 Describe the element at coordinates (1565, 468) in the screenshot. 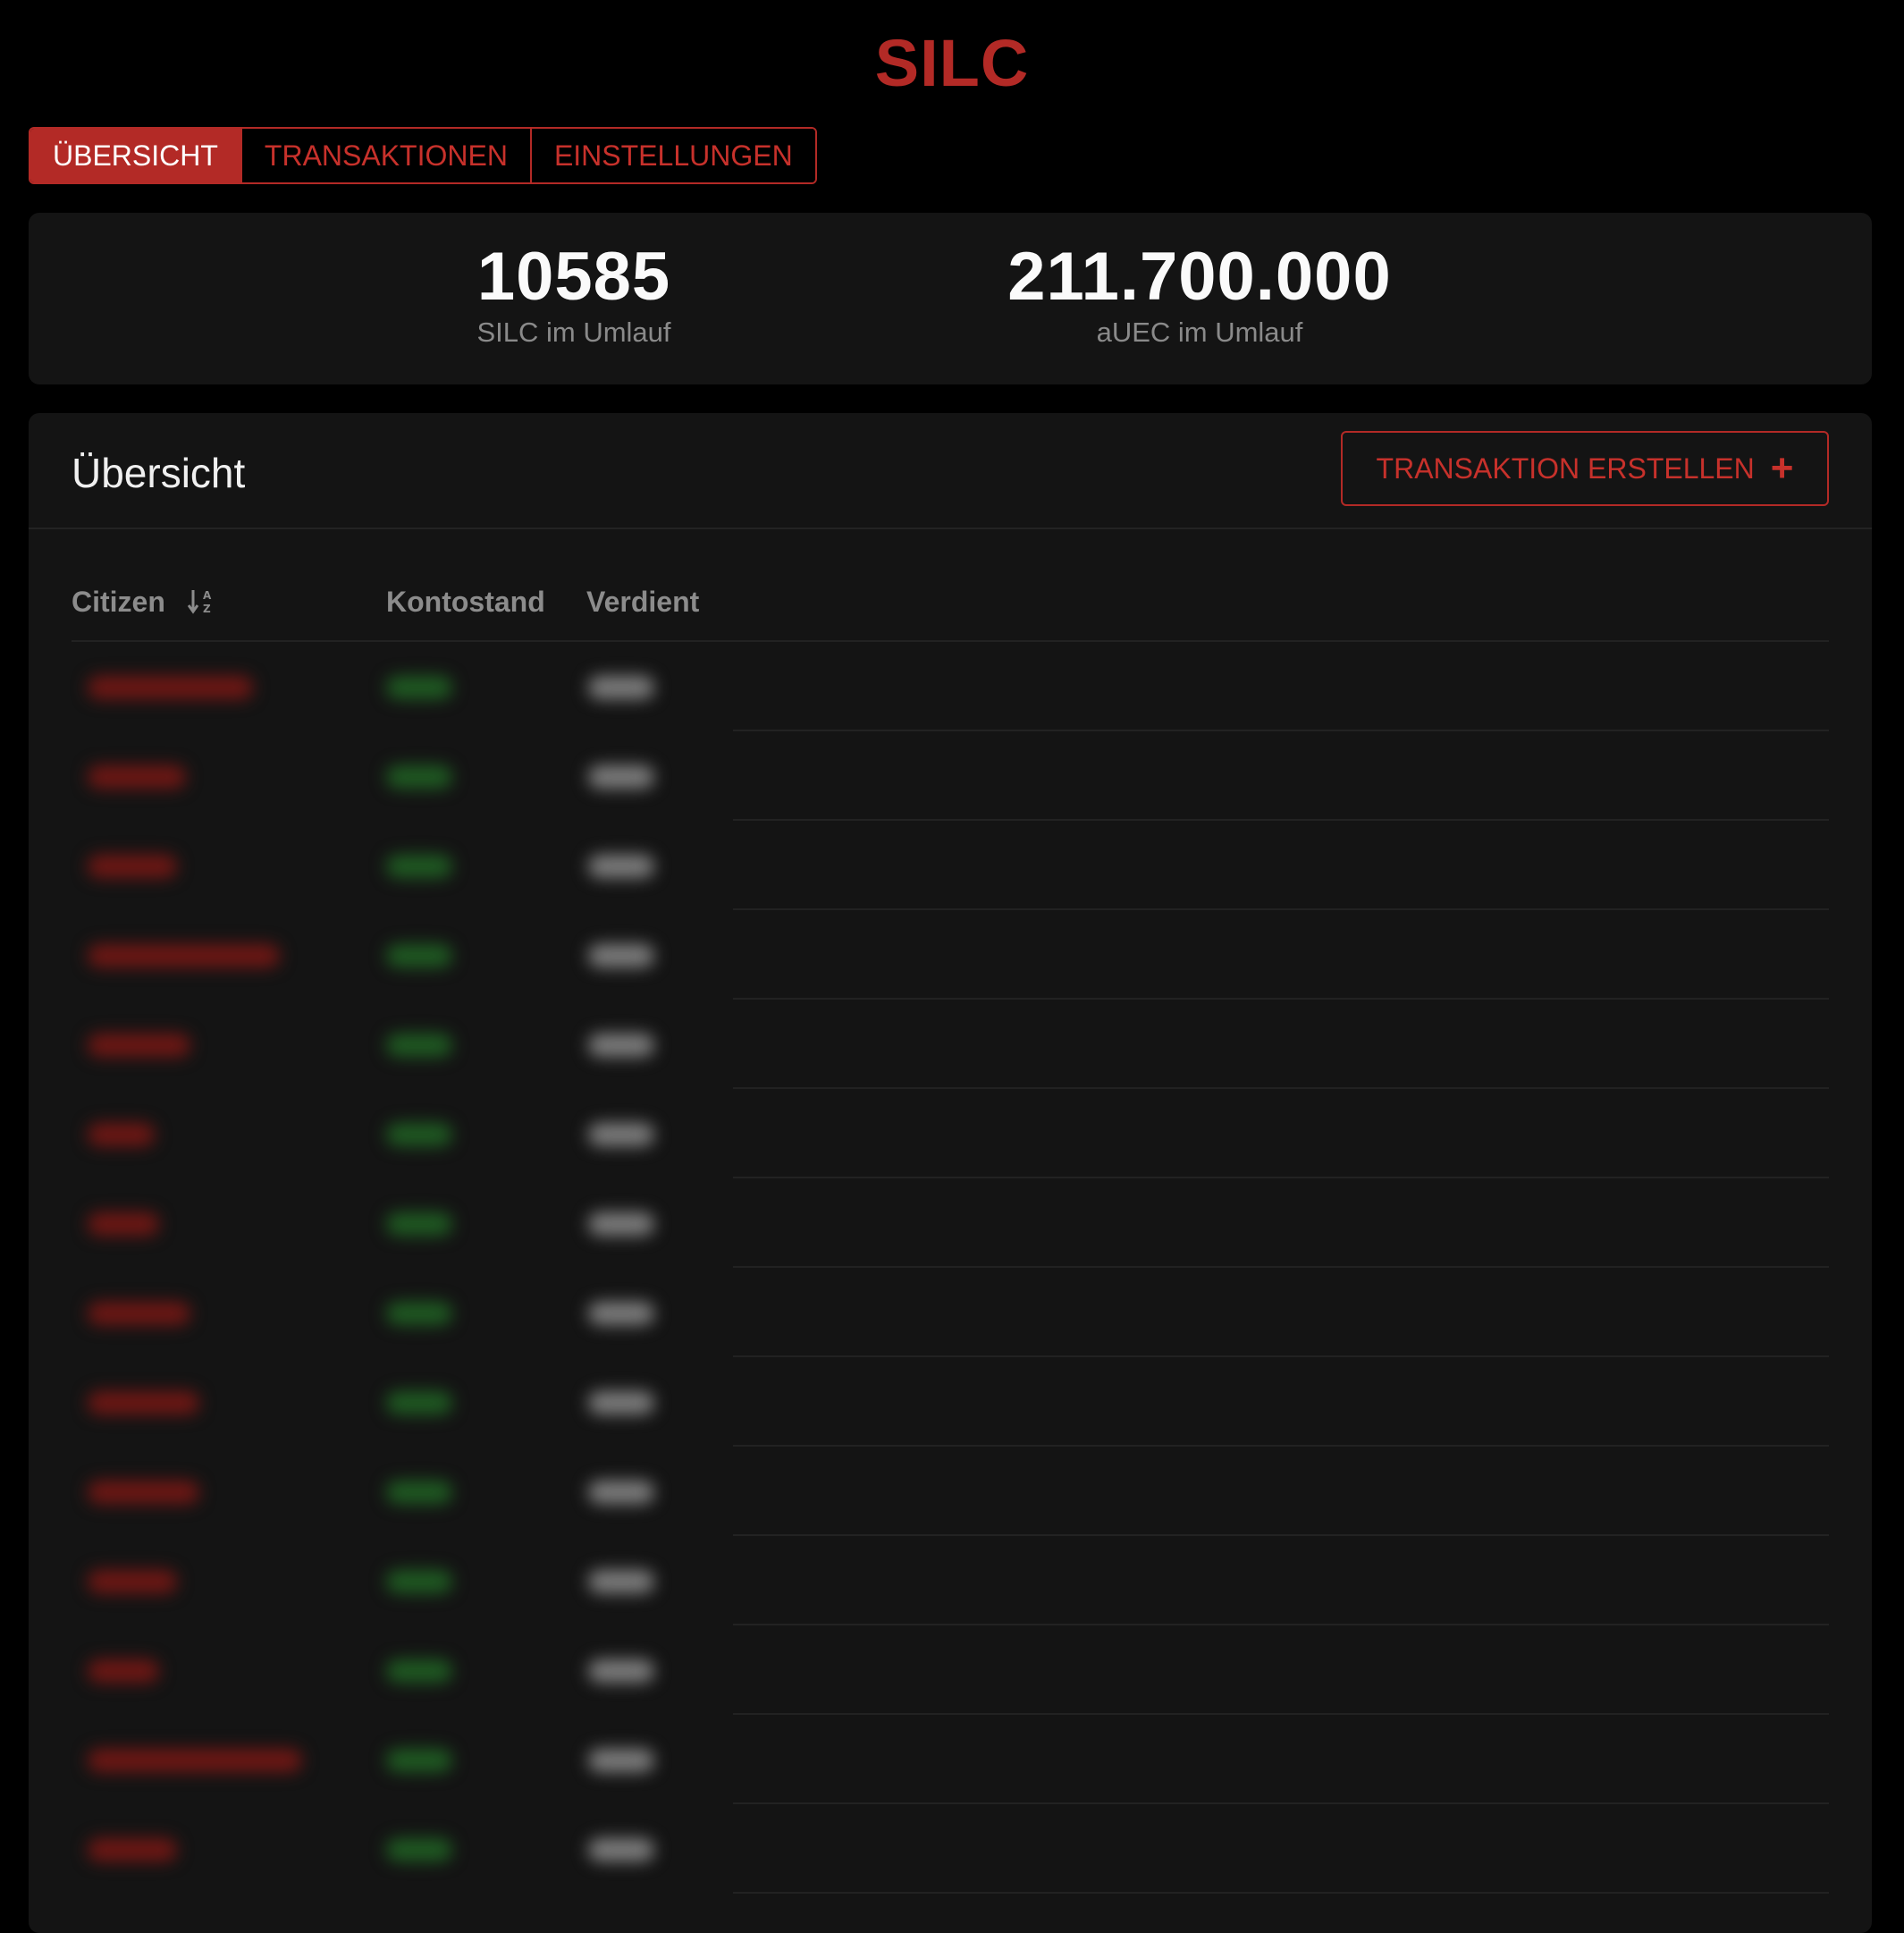

I see `create-transaction-label: TRANSAKTION ERSTELLEN` at that location.